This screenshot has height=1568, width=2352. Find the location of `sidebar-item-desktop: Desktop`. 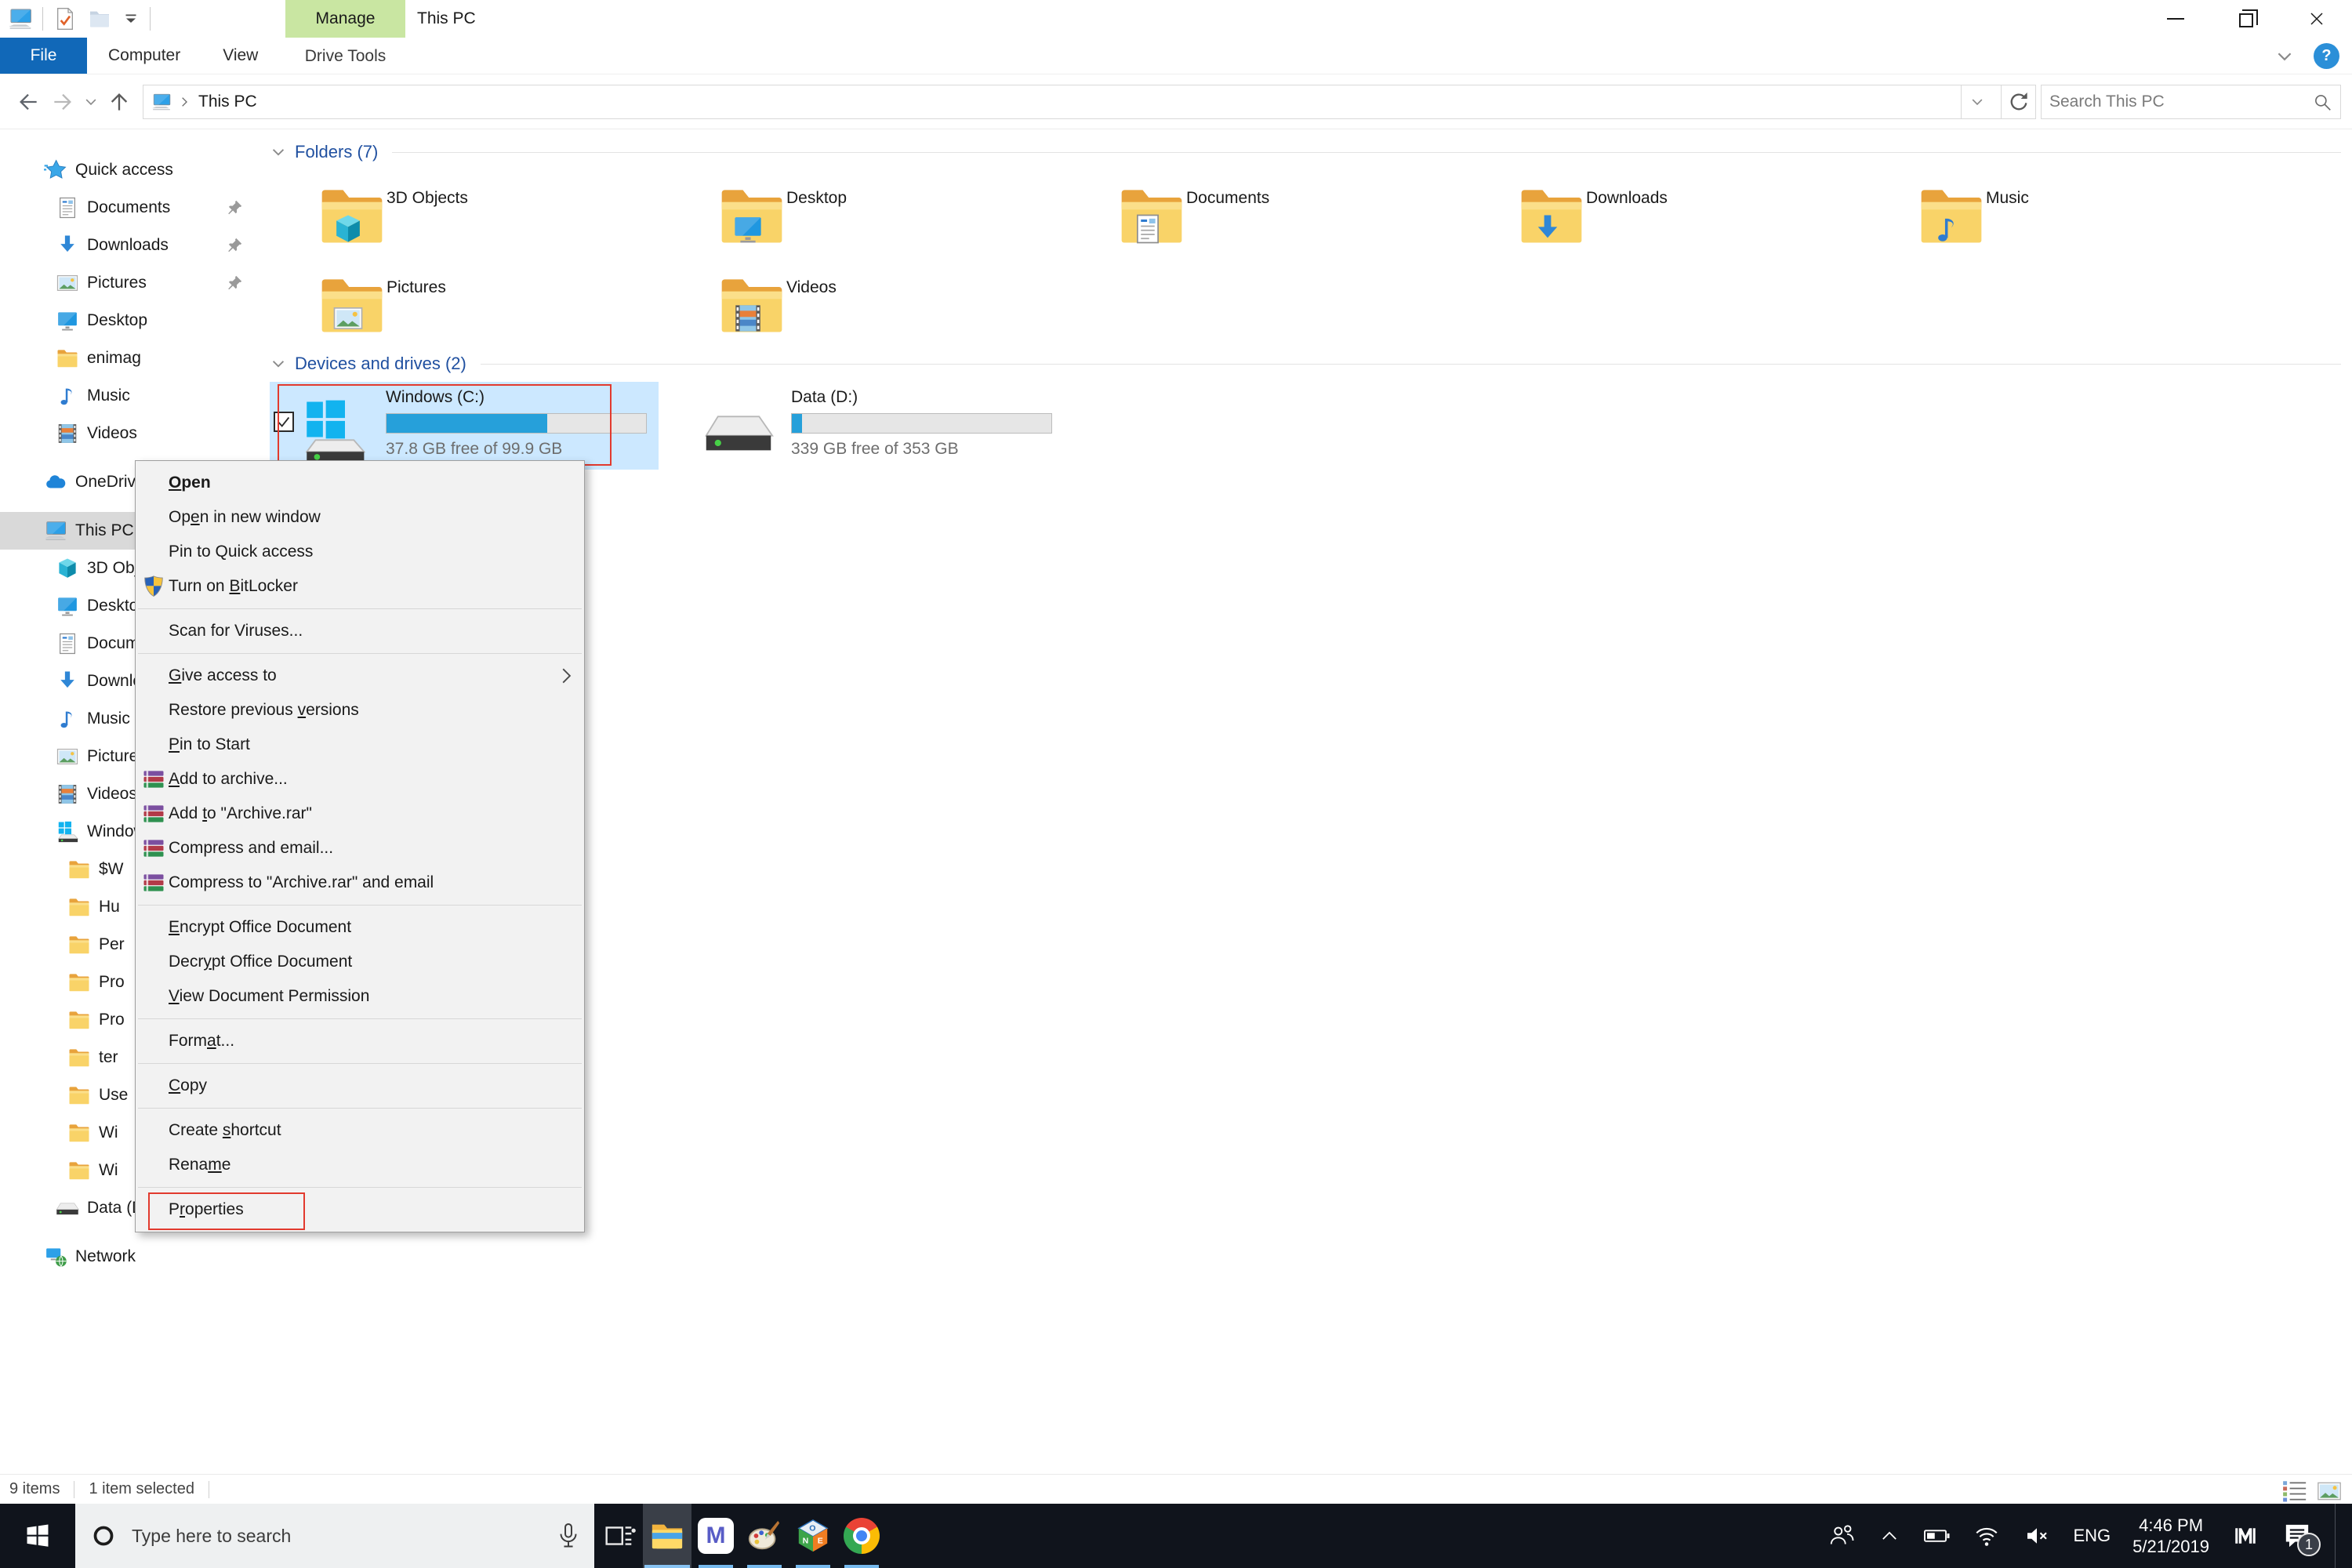

sidebar-item-desktop: Desktop is located at coordinates (129, 320).